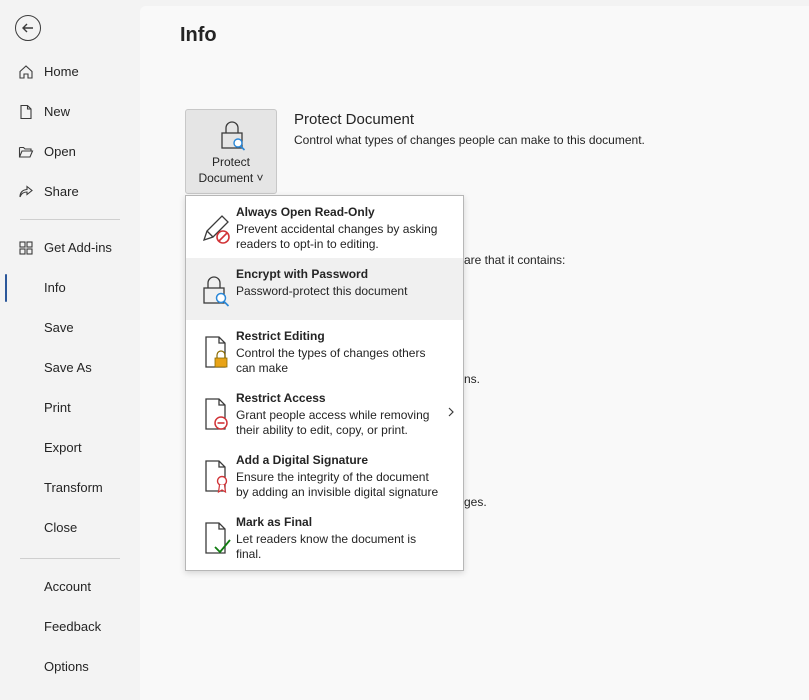  Describe the element at coordinates (70, 287) in the screenshot. I see `sidebar-item-info: Info` at that location.